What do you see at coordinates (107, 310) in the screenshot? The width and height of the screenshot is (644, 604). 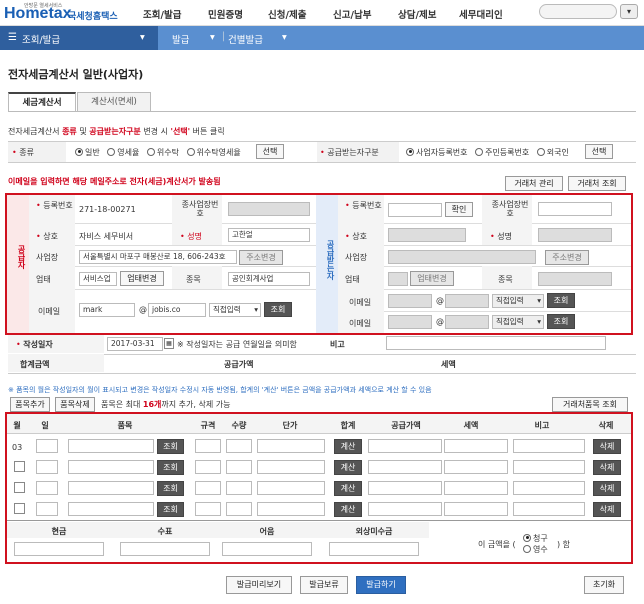 I see `supplier-email-id: mark` at bounding box center [107, 310].